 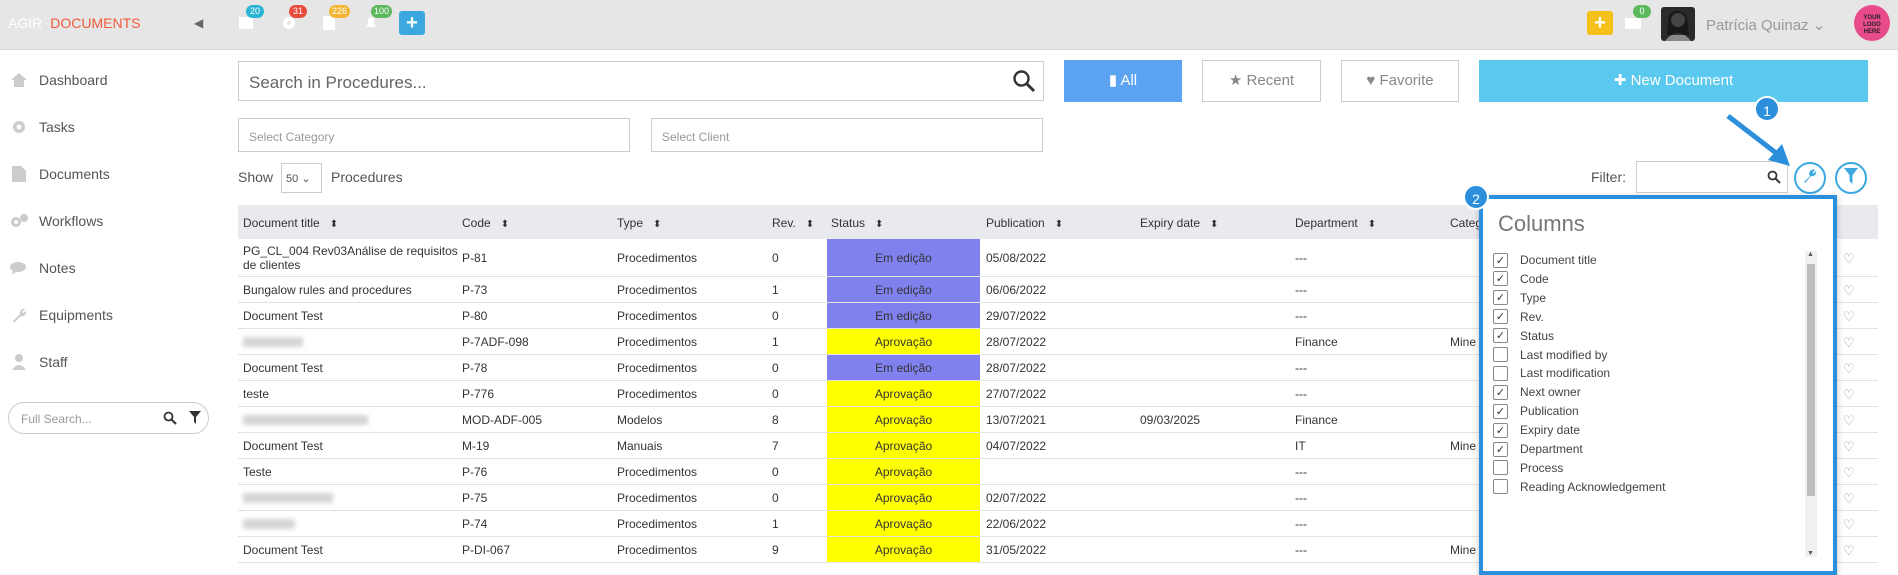 What do you see at coordinates (198, 23) in the screenshot?
I see `collapse-sidebar-icon: ◀` at bounding box center [198, 23].